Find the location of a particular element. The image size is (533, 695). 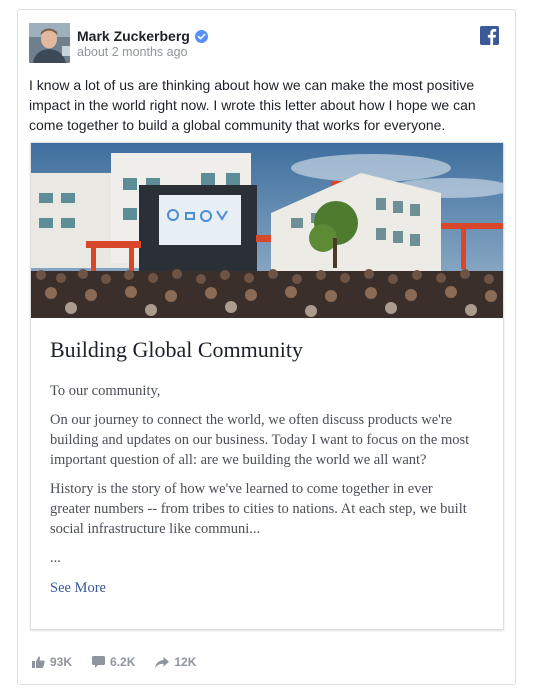

comment-count: 6.2K is located at coordinates (123, 662).